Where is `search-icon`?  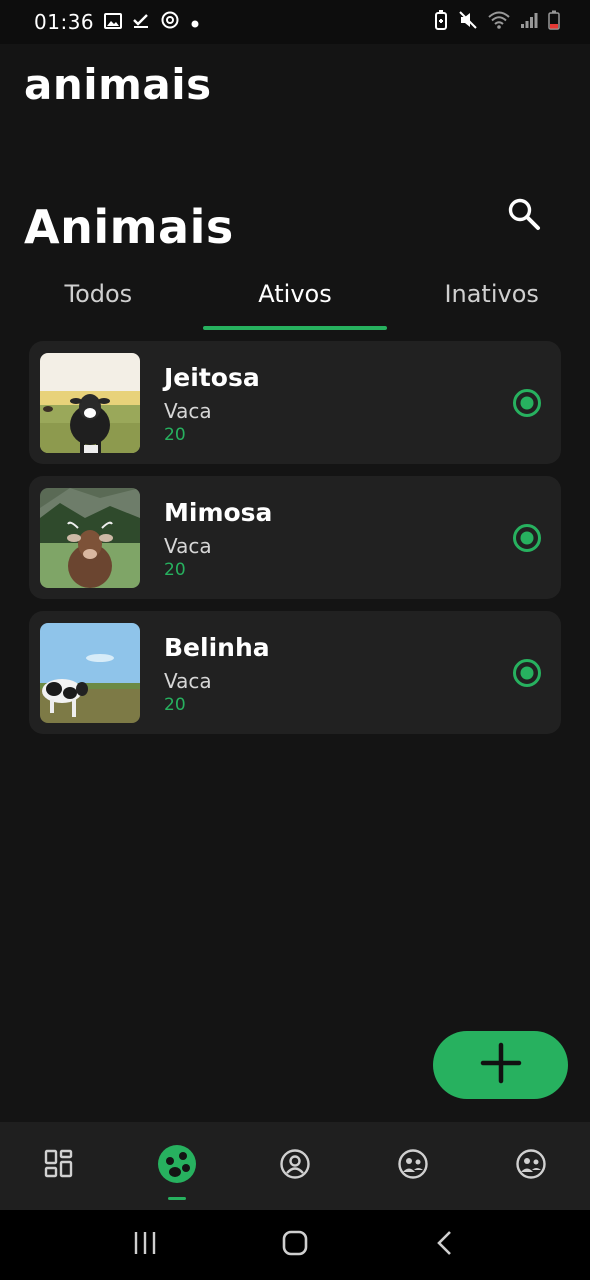 search-icon is located at coordinates (524, 216).